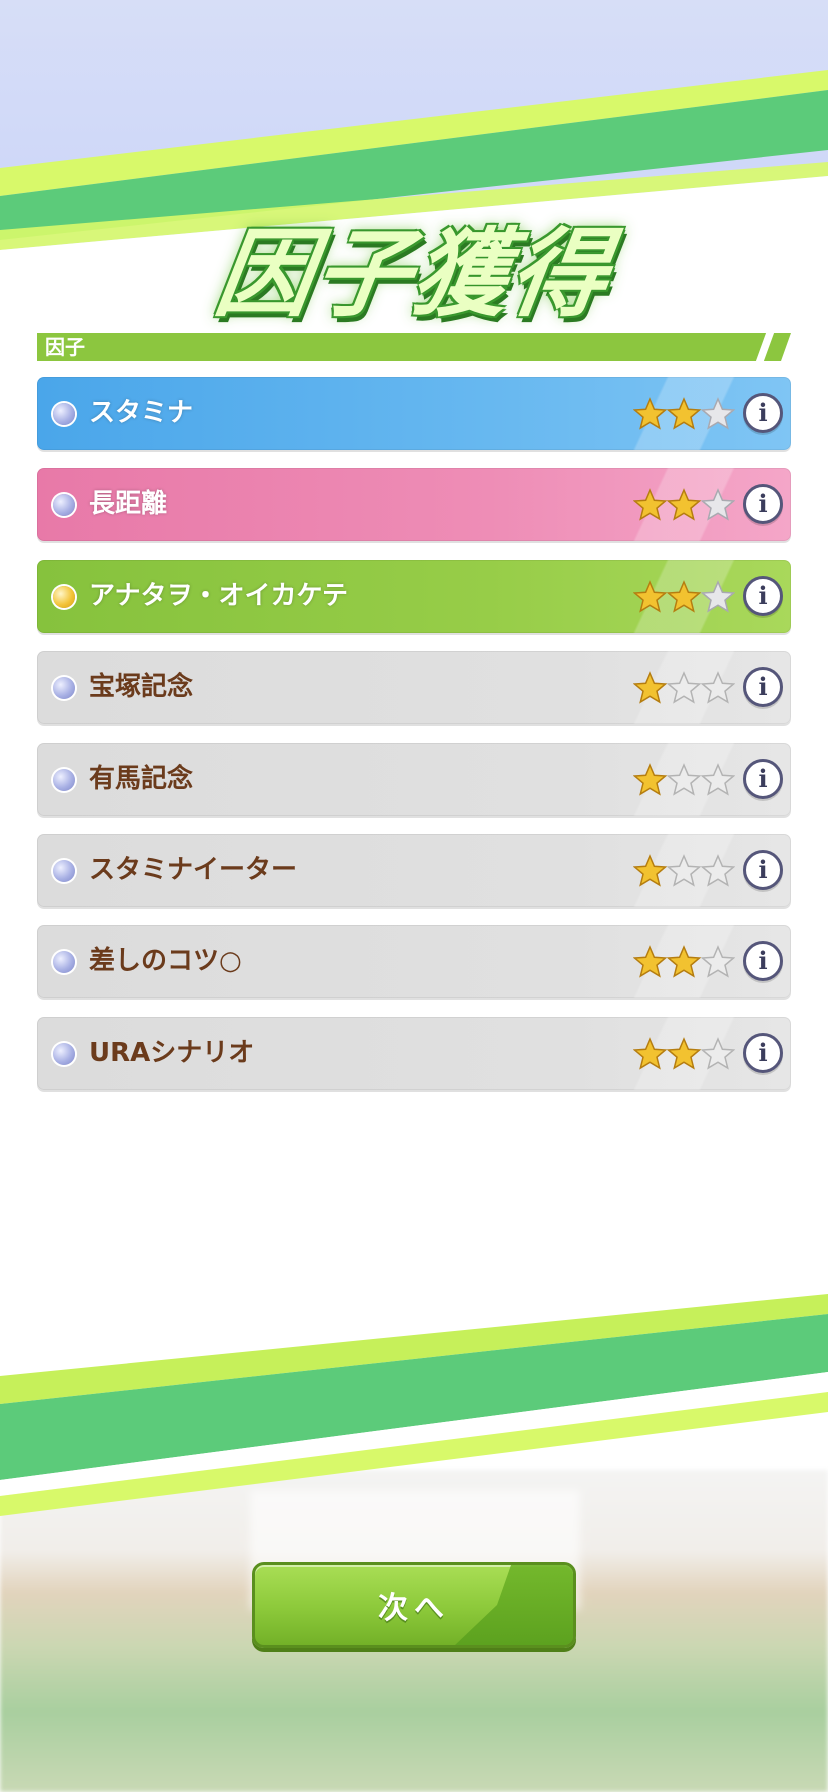  Describe the element at coordinates (414, 413) in the screenshot. I see `factor-row: スタミナ i` at that location.